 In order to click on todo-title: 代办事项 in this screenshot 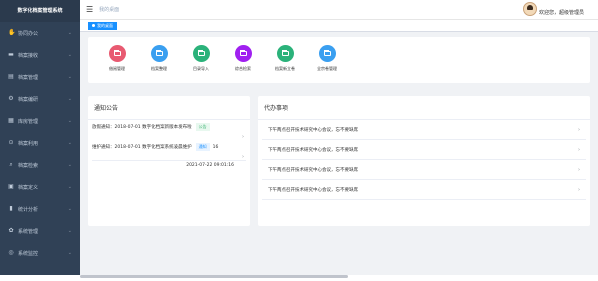, I will do `click(424, 108)`.